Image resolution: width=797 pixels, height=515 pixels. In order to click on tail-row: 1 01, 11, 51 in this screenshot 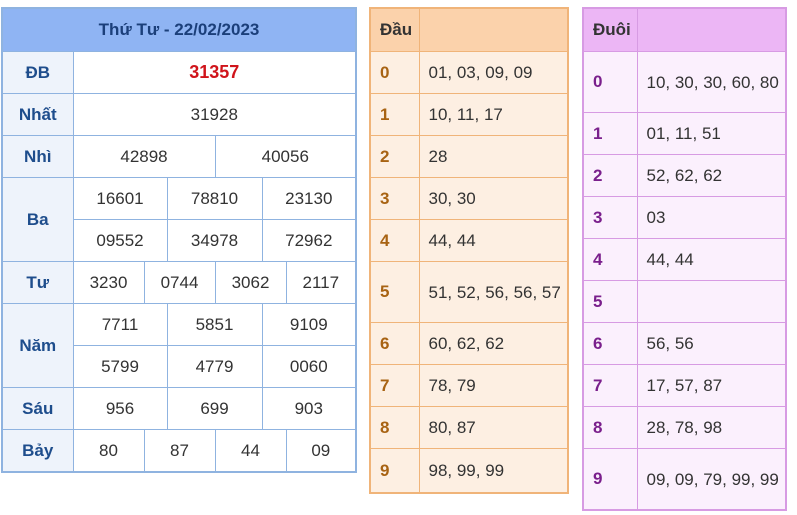, I will do `click(684, 133)`.